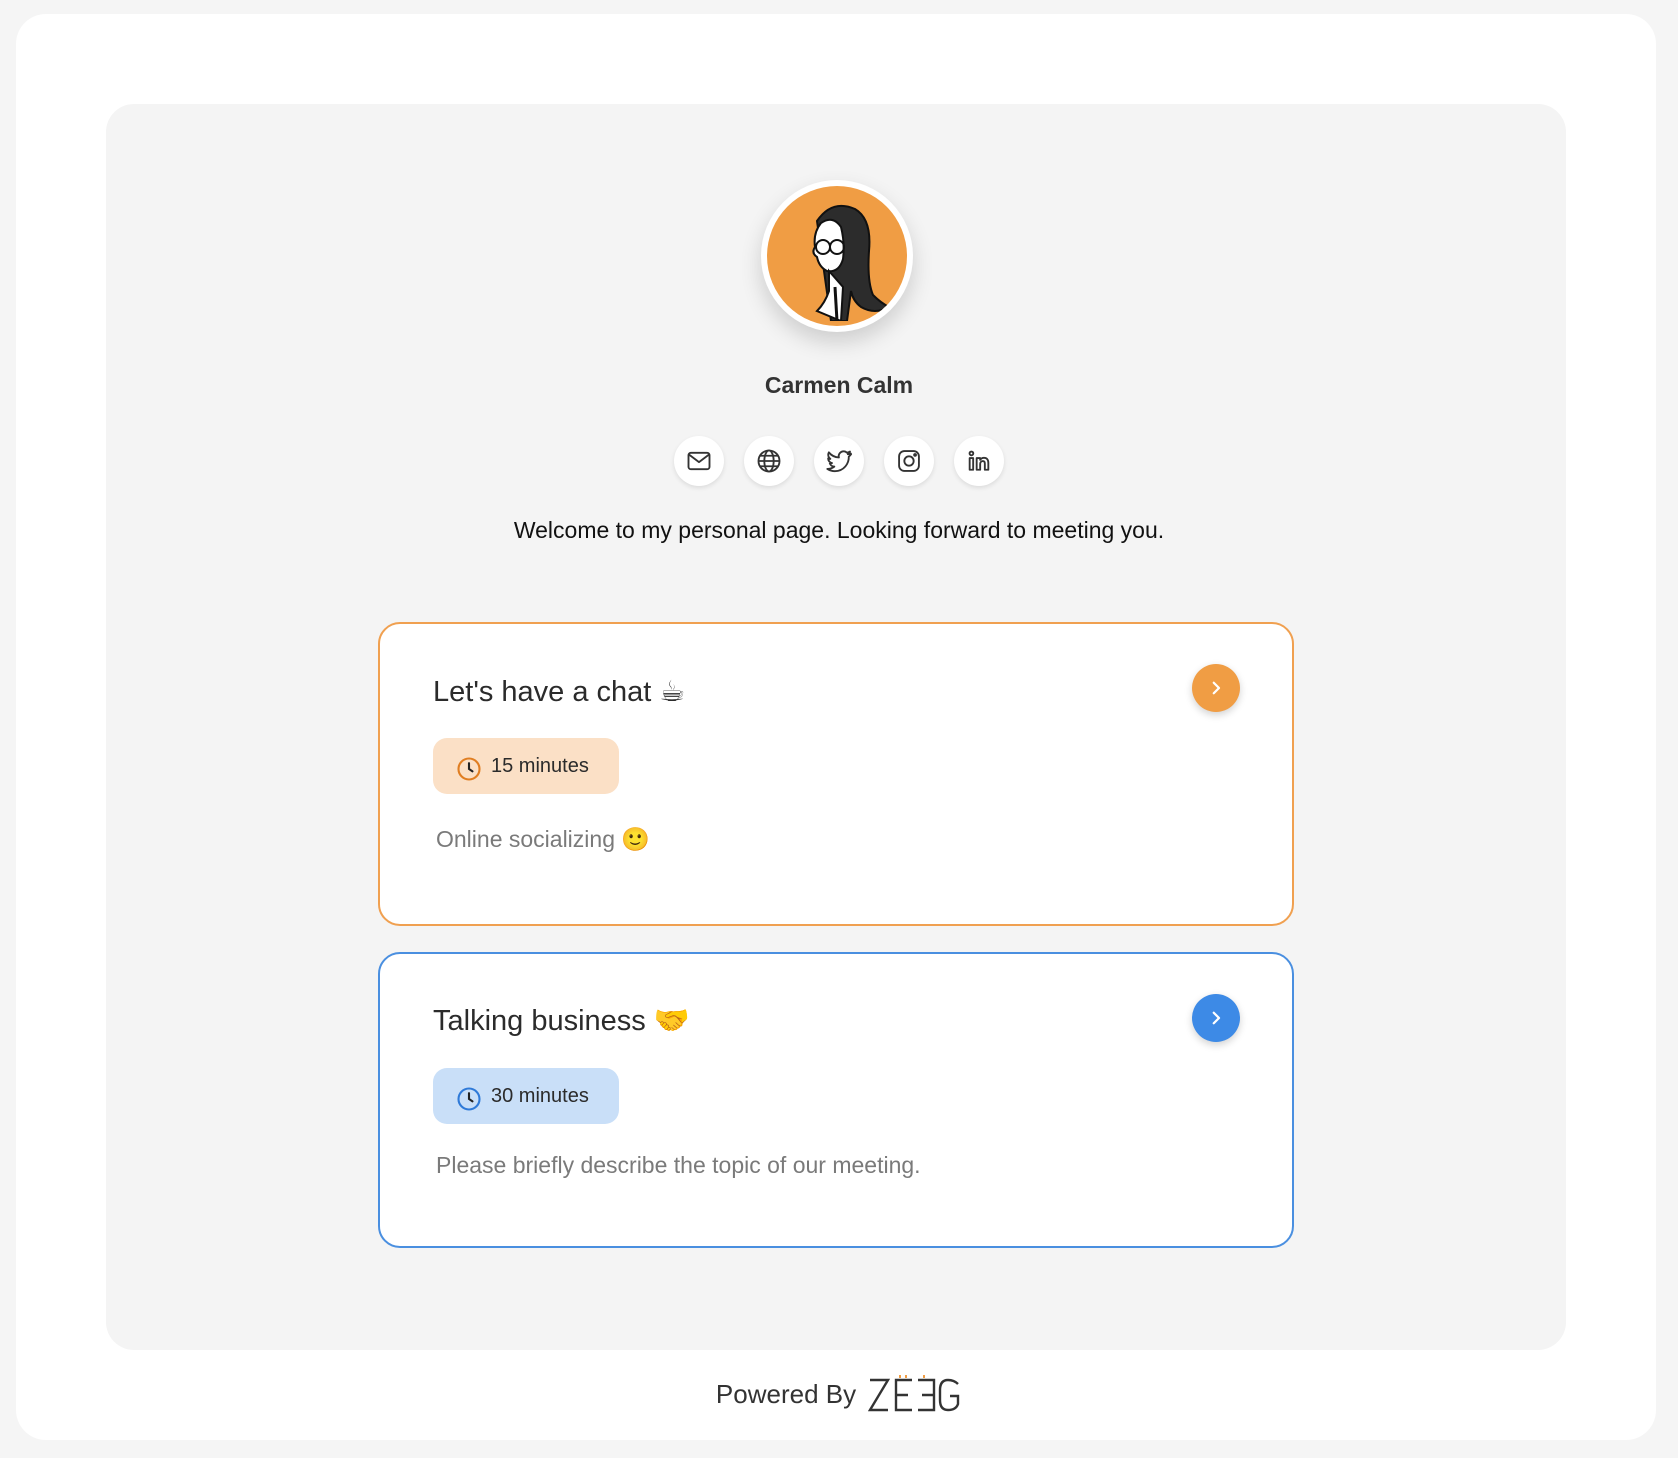 This screenshot has width=1678, height=1458. I want to click on twitter-link-button, so click(839, 461).